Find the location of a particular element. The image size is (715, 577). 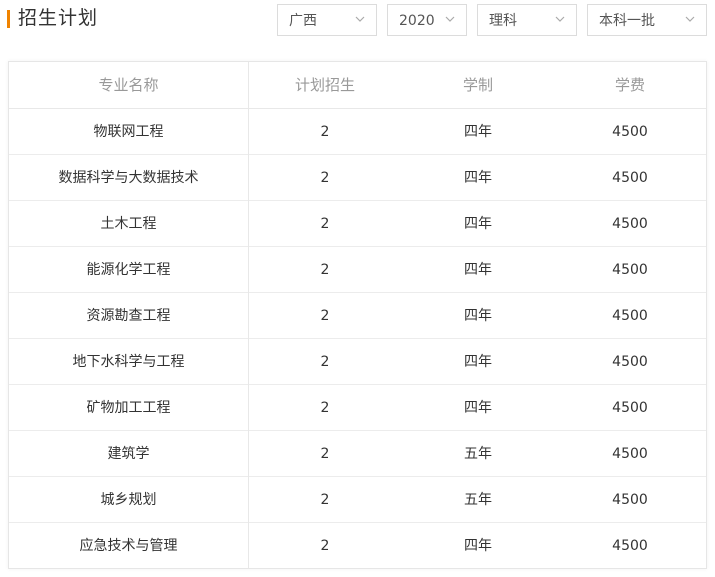

cell-major: 土木工程 is located at coordinates (128, 224).